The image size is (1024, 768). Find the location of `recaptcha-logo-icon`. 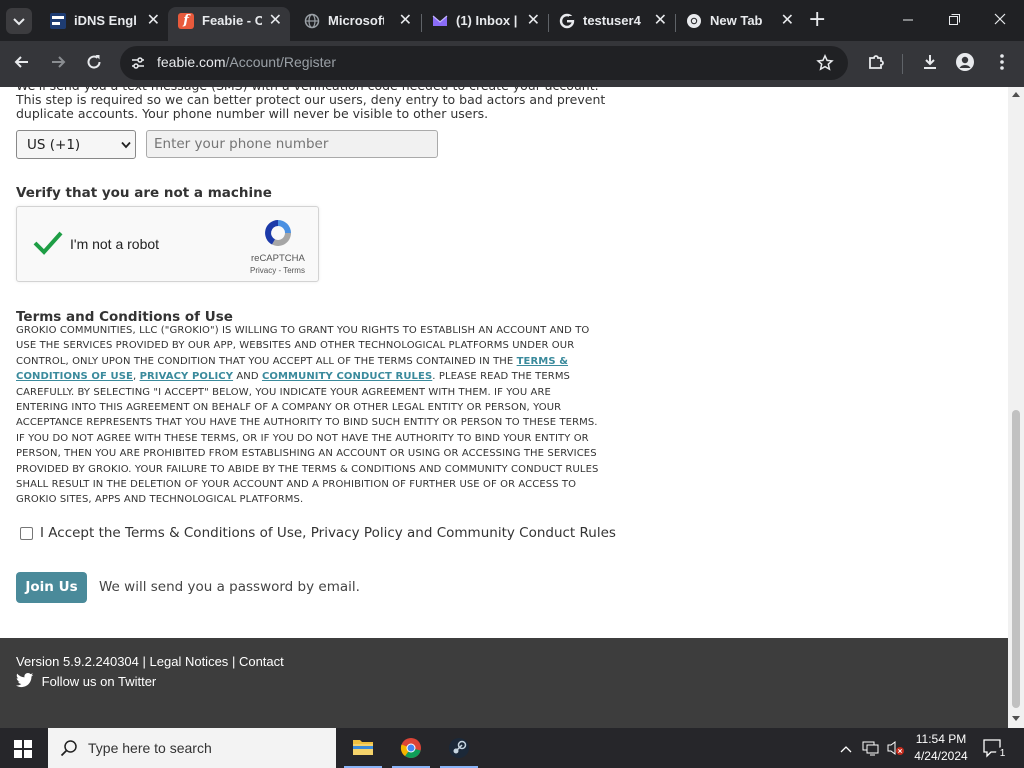

recaptcha-logo-icon is located at coordinates (278, 233).